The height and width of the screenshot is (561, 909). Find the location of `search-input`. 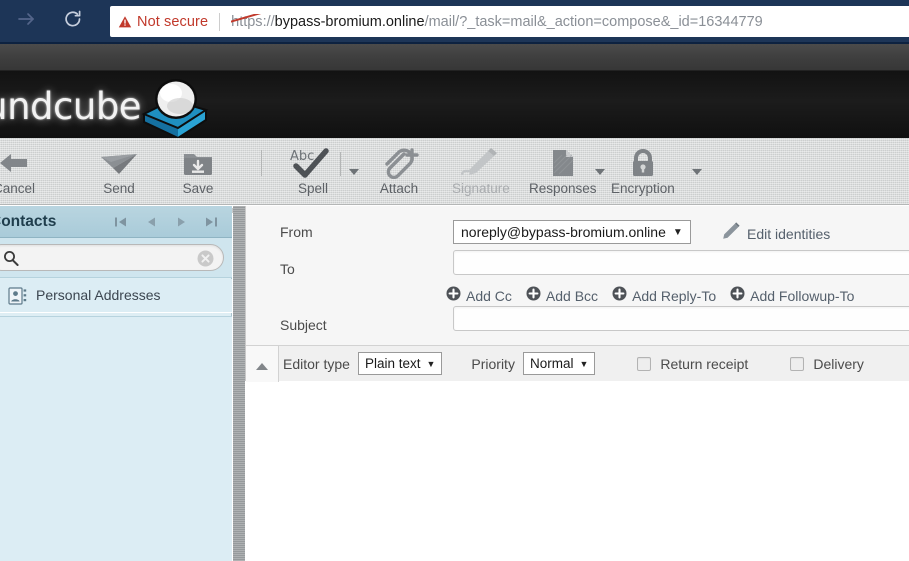

search-input is located at coordinates (101, 258).